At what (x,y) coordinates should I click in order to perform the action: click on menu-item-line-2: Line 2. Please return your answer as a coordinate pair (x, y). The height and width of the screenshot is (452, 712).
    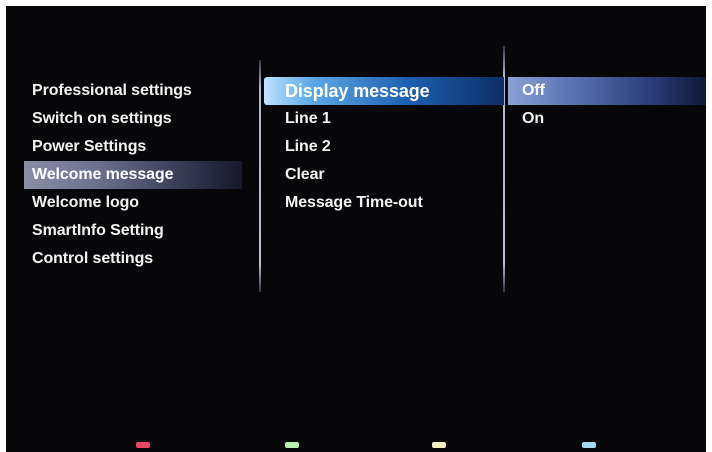
    Looking at the image, I should click on (384, 147).